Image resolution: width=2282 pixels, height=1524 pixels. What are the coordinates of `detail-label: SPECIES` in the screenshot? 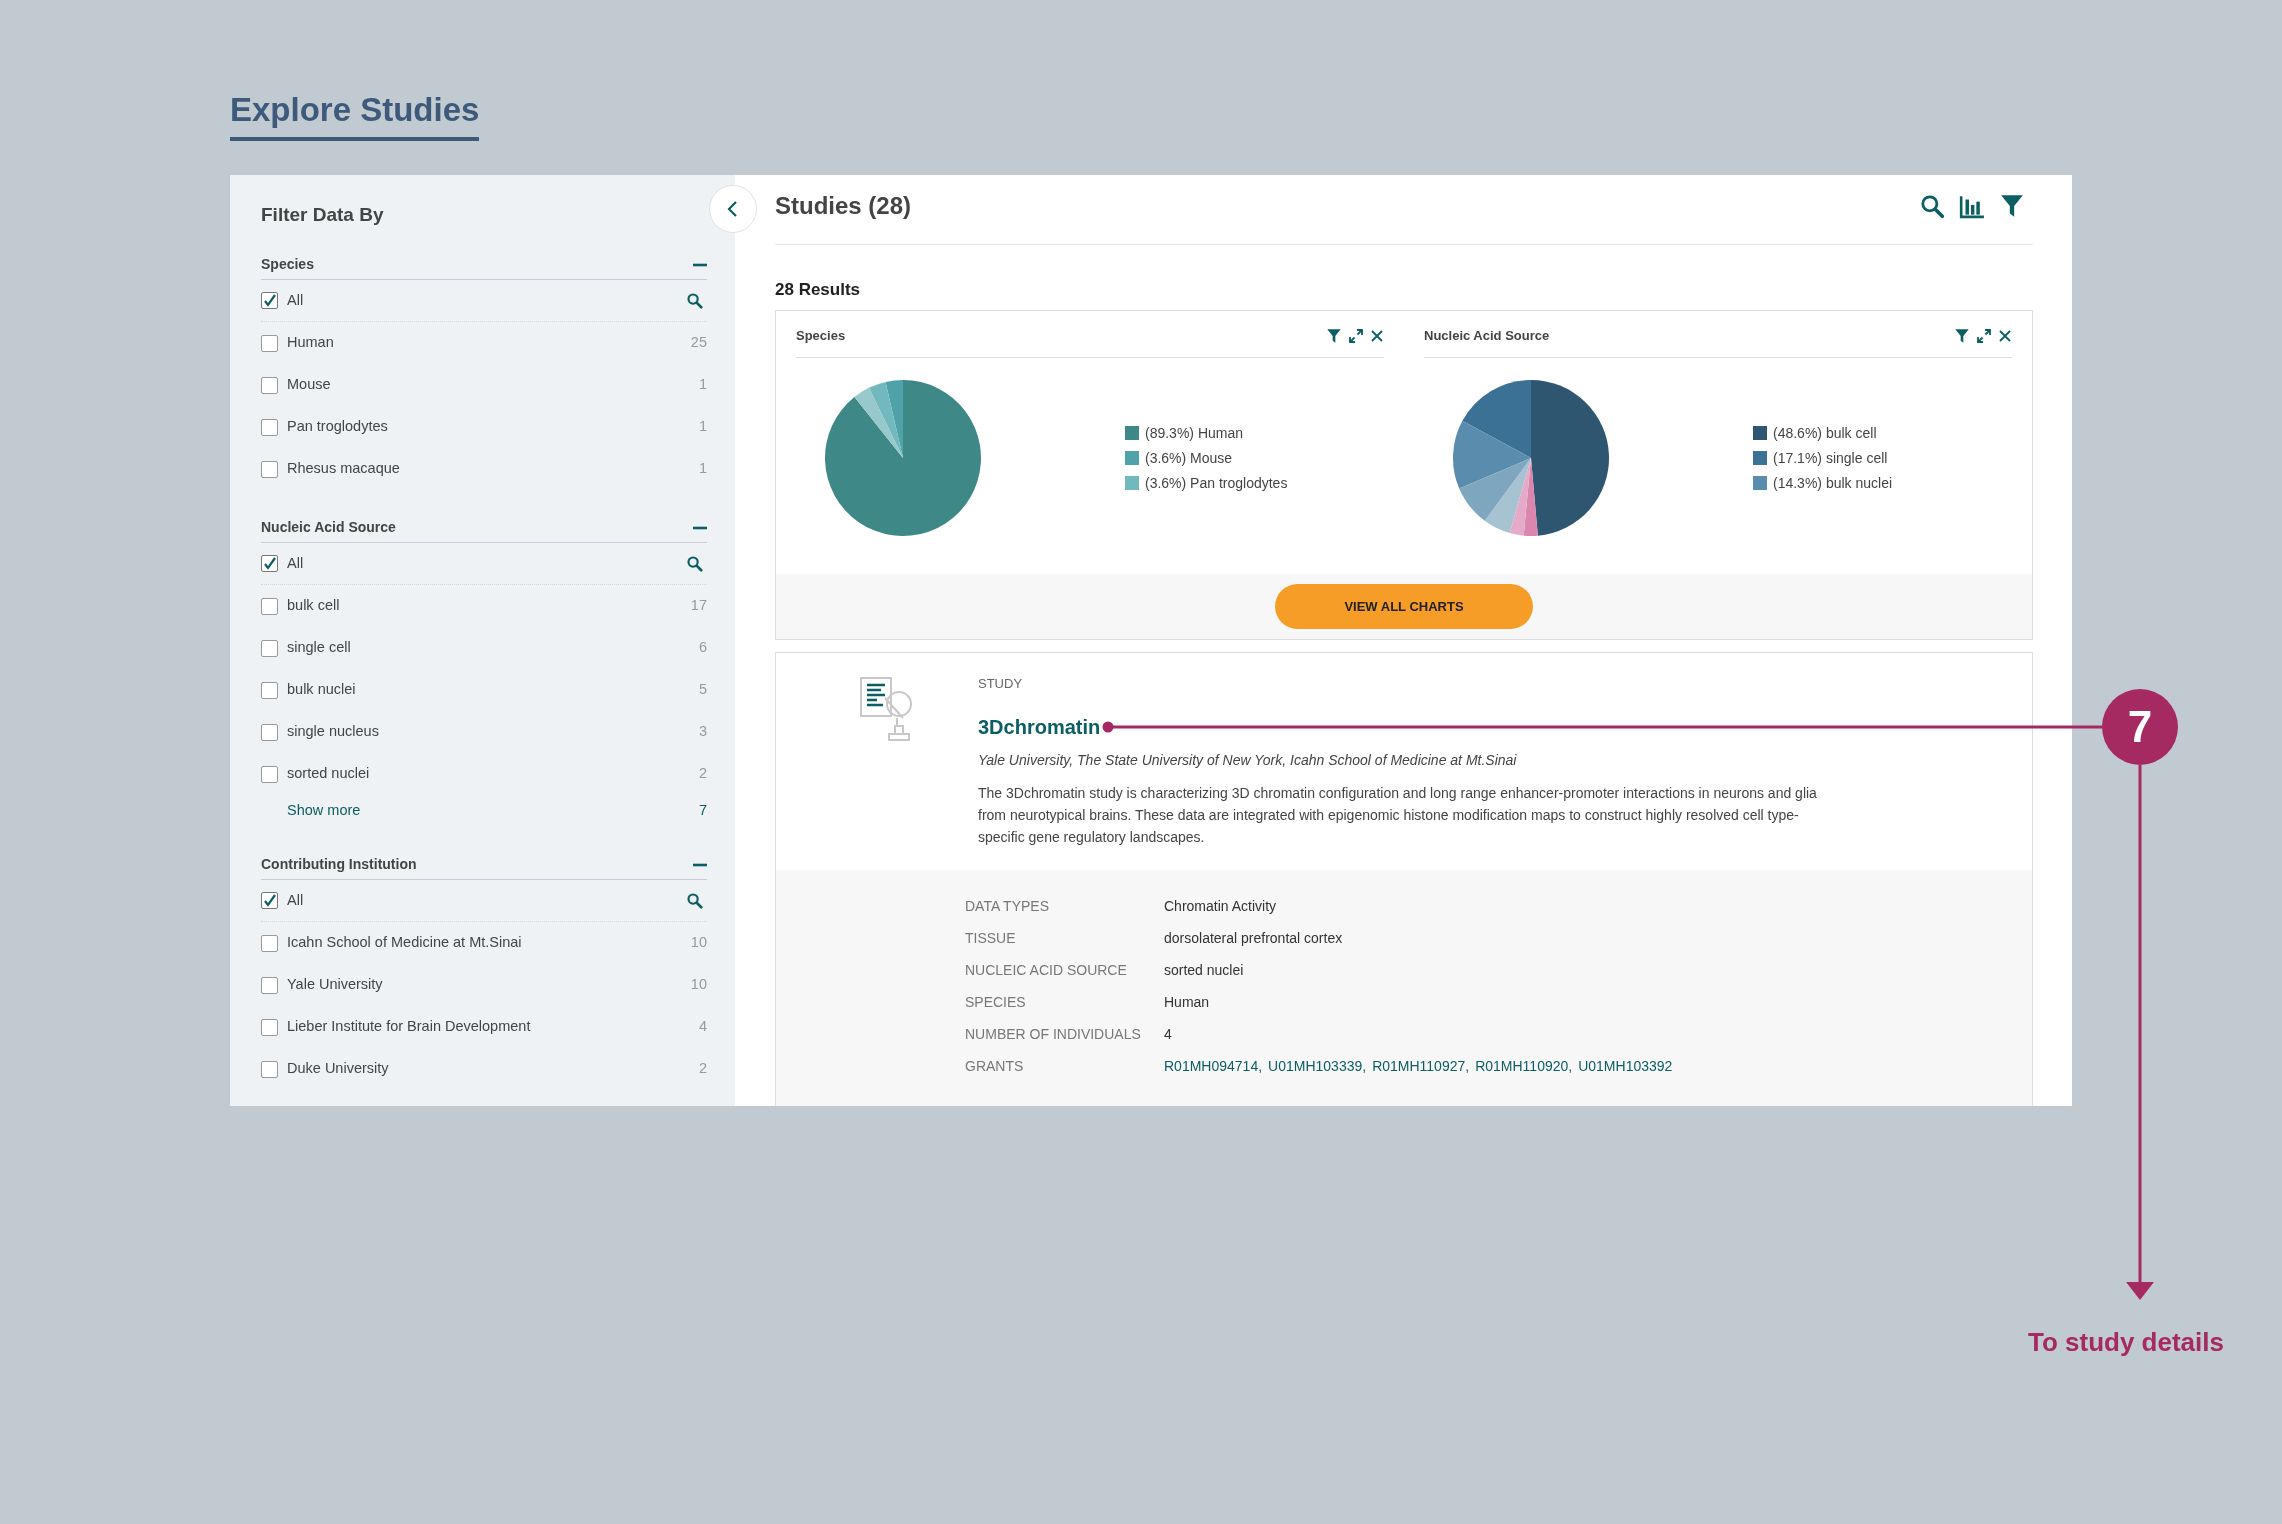 It's located at (996, 1002).